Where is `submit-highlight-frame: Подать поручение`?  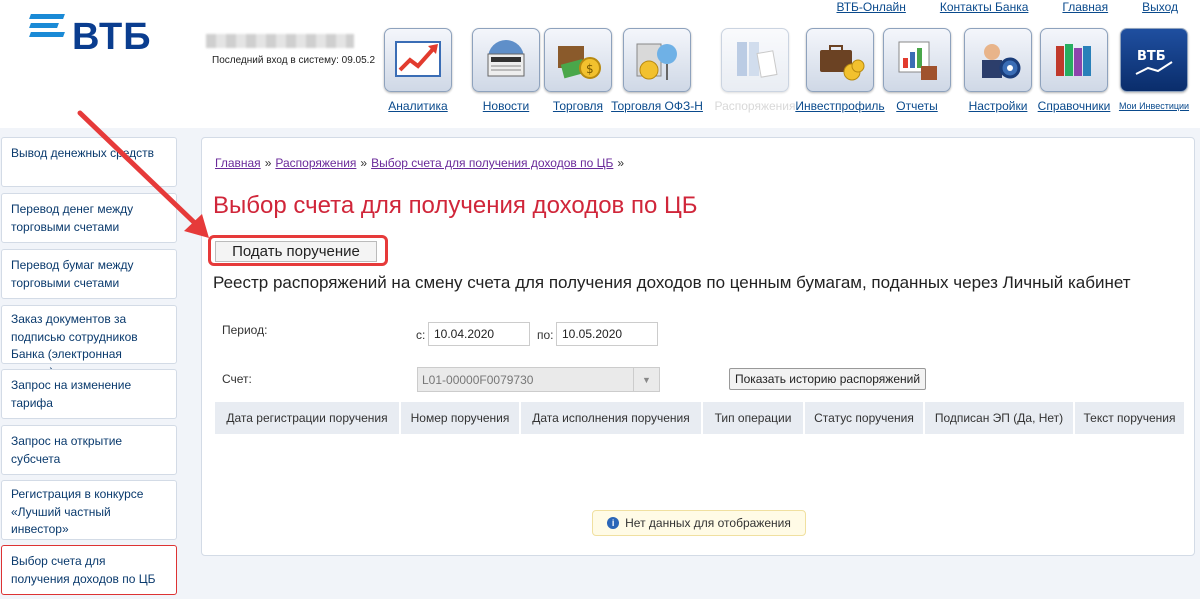
submit-highlight-frame: Подать поручение is located at coordinates (298, 250).